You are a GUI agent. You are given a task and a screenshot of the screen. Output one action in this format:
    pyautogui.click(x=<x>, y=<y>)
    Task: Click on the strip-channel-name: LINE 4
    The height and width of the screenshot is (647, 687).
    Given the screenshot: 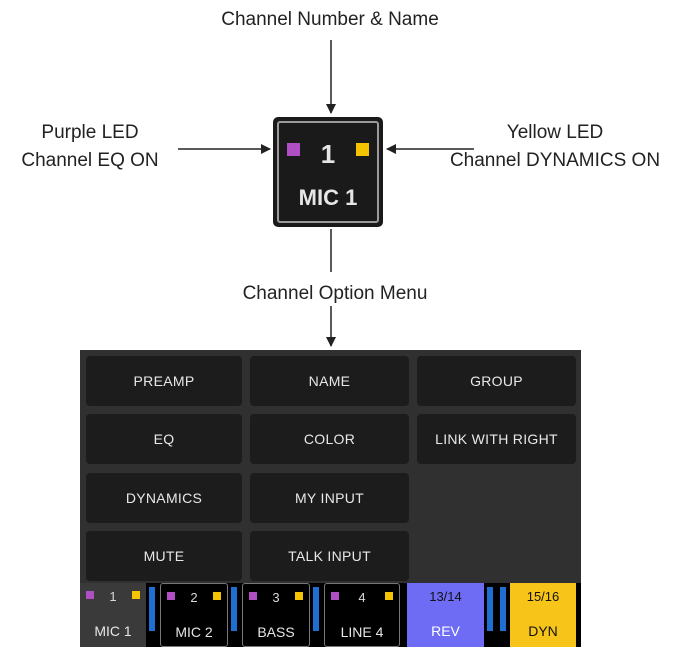 What is the action you would take?
    pyautogui.click(x=362, y=632)
    